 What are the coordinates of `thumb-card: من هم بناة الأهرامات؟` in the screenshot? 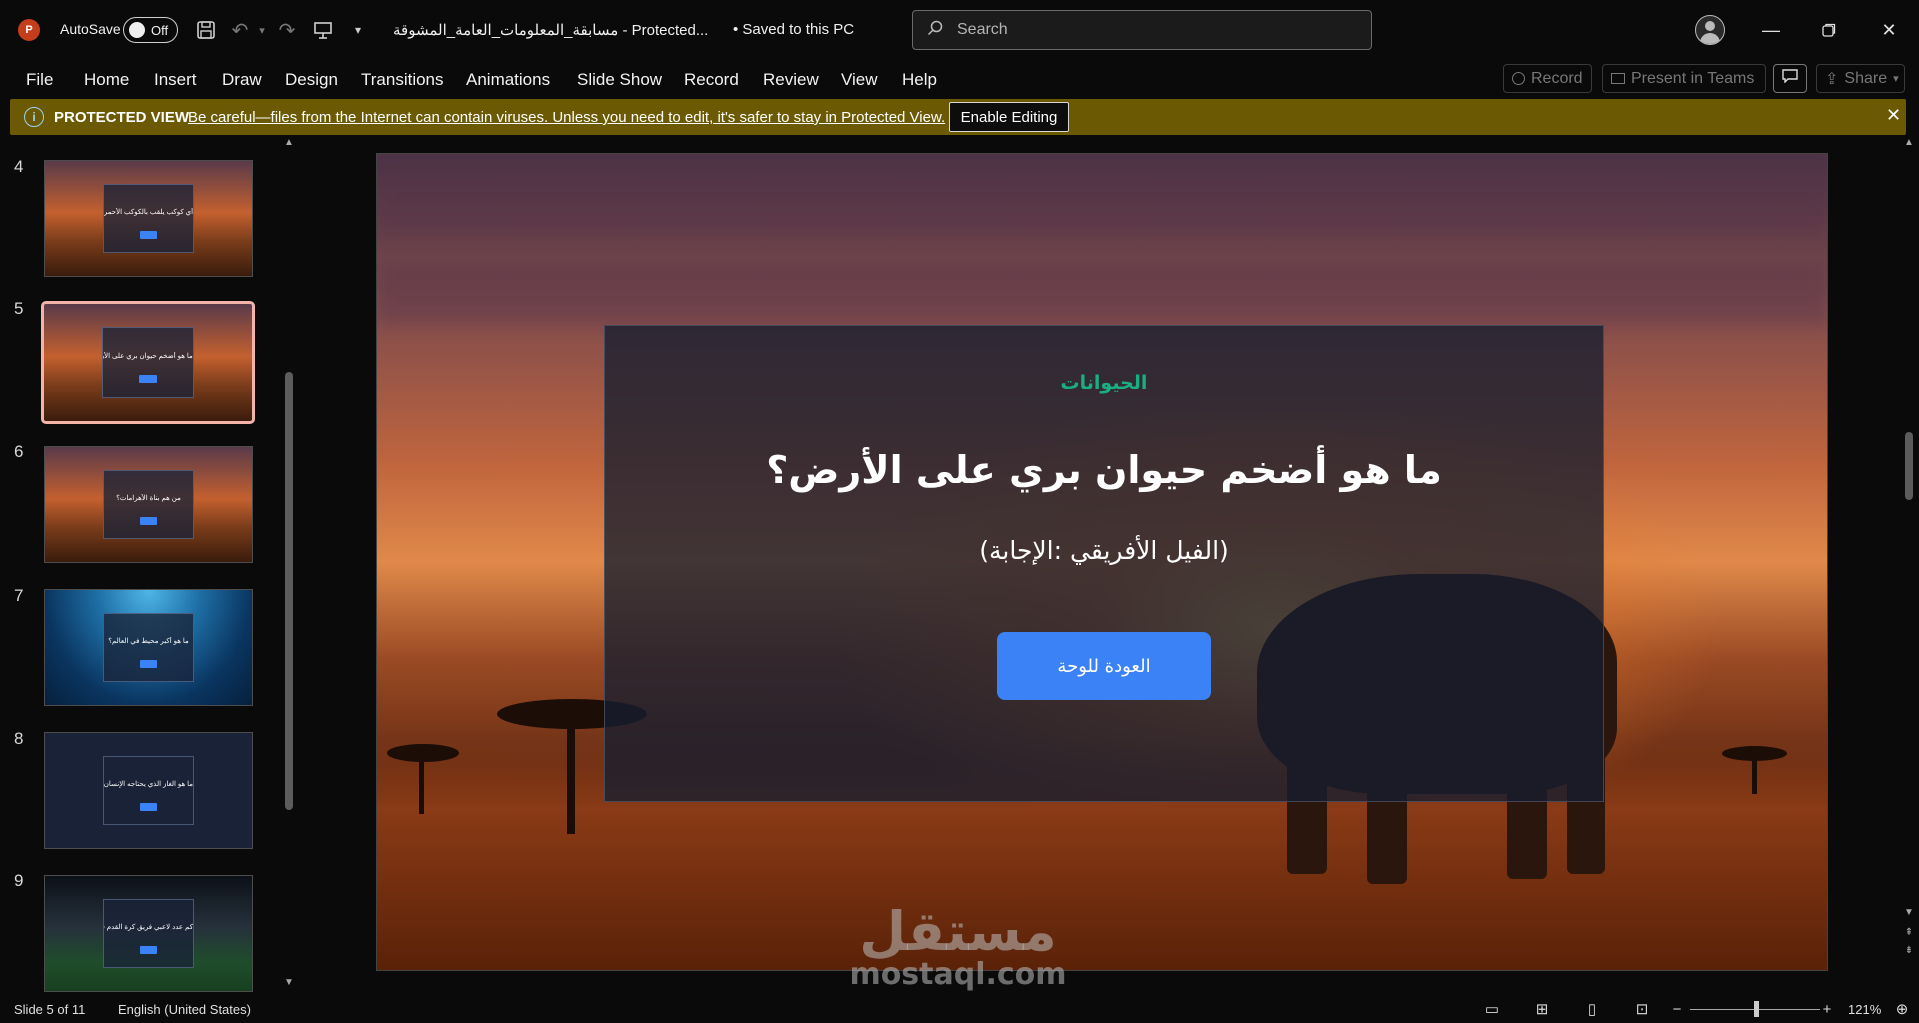 It's located at (148, 504).